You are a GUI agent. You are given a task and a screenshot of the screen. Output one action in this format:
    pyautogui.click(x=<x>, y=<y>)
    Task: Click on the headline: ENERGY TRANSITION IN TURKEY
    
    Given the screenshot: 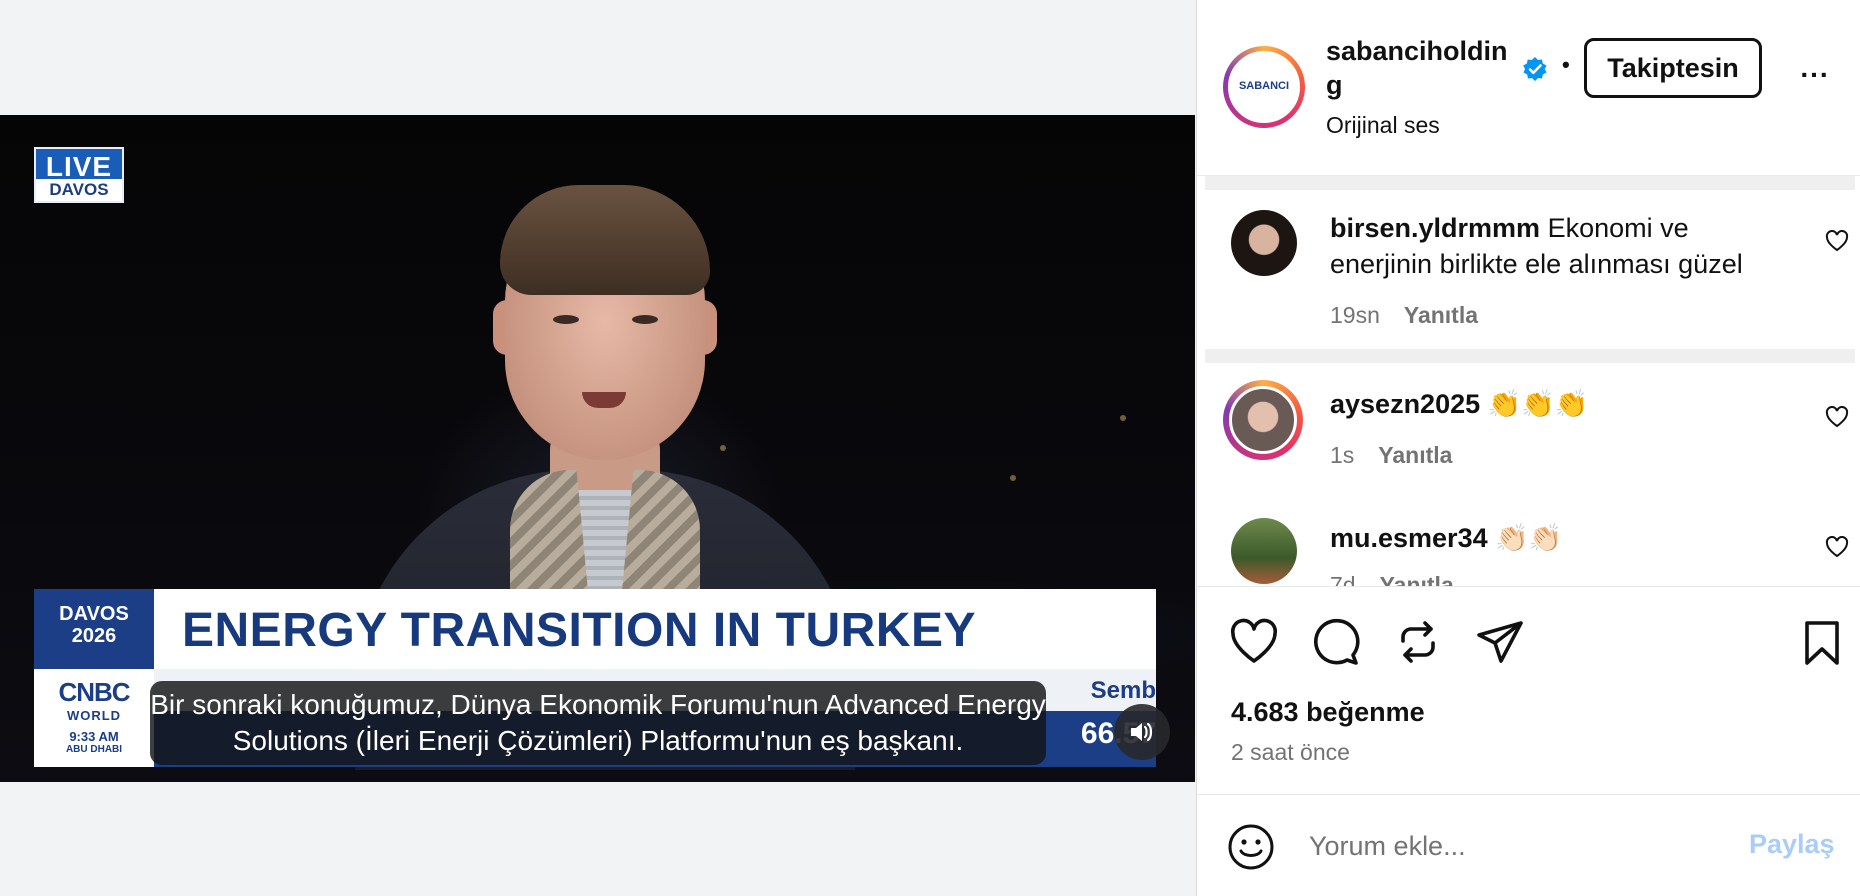 What is the action you would take?
    pyautogui.click(x=579, y=630)
    